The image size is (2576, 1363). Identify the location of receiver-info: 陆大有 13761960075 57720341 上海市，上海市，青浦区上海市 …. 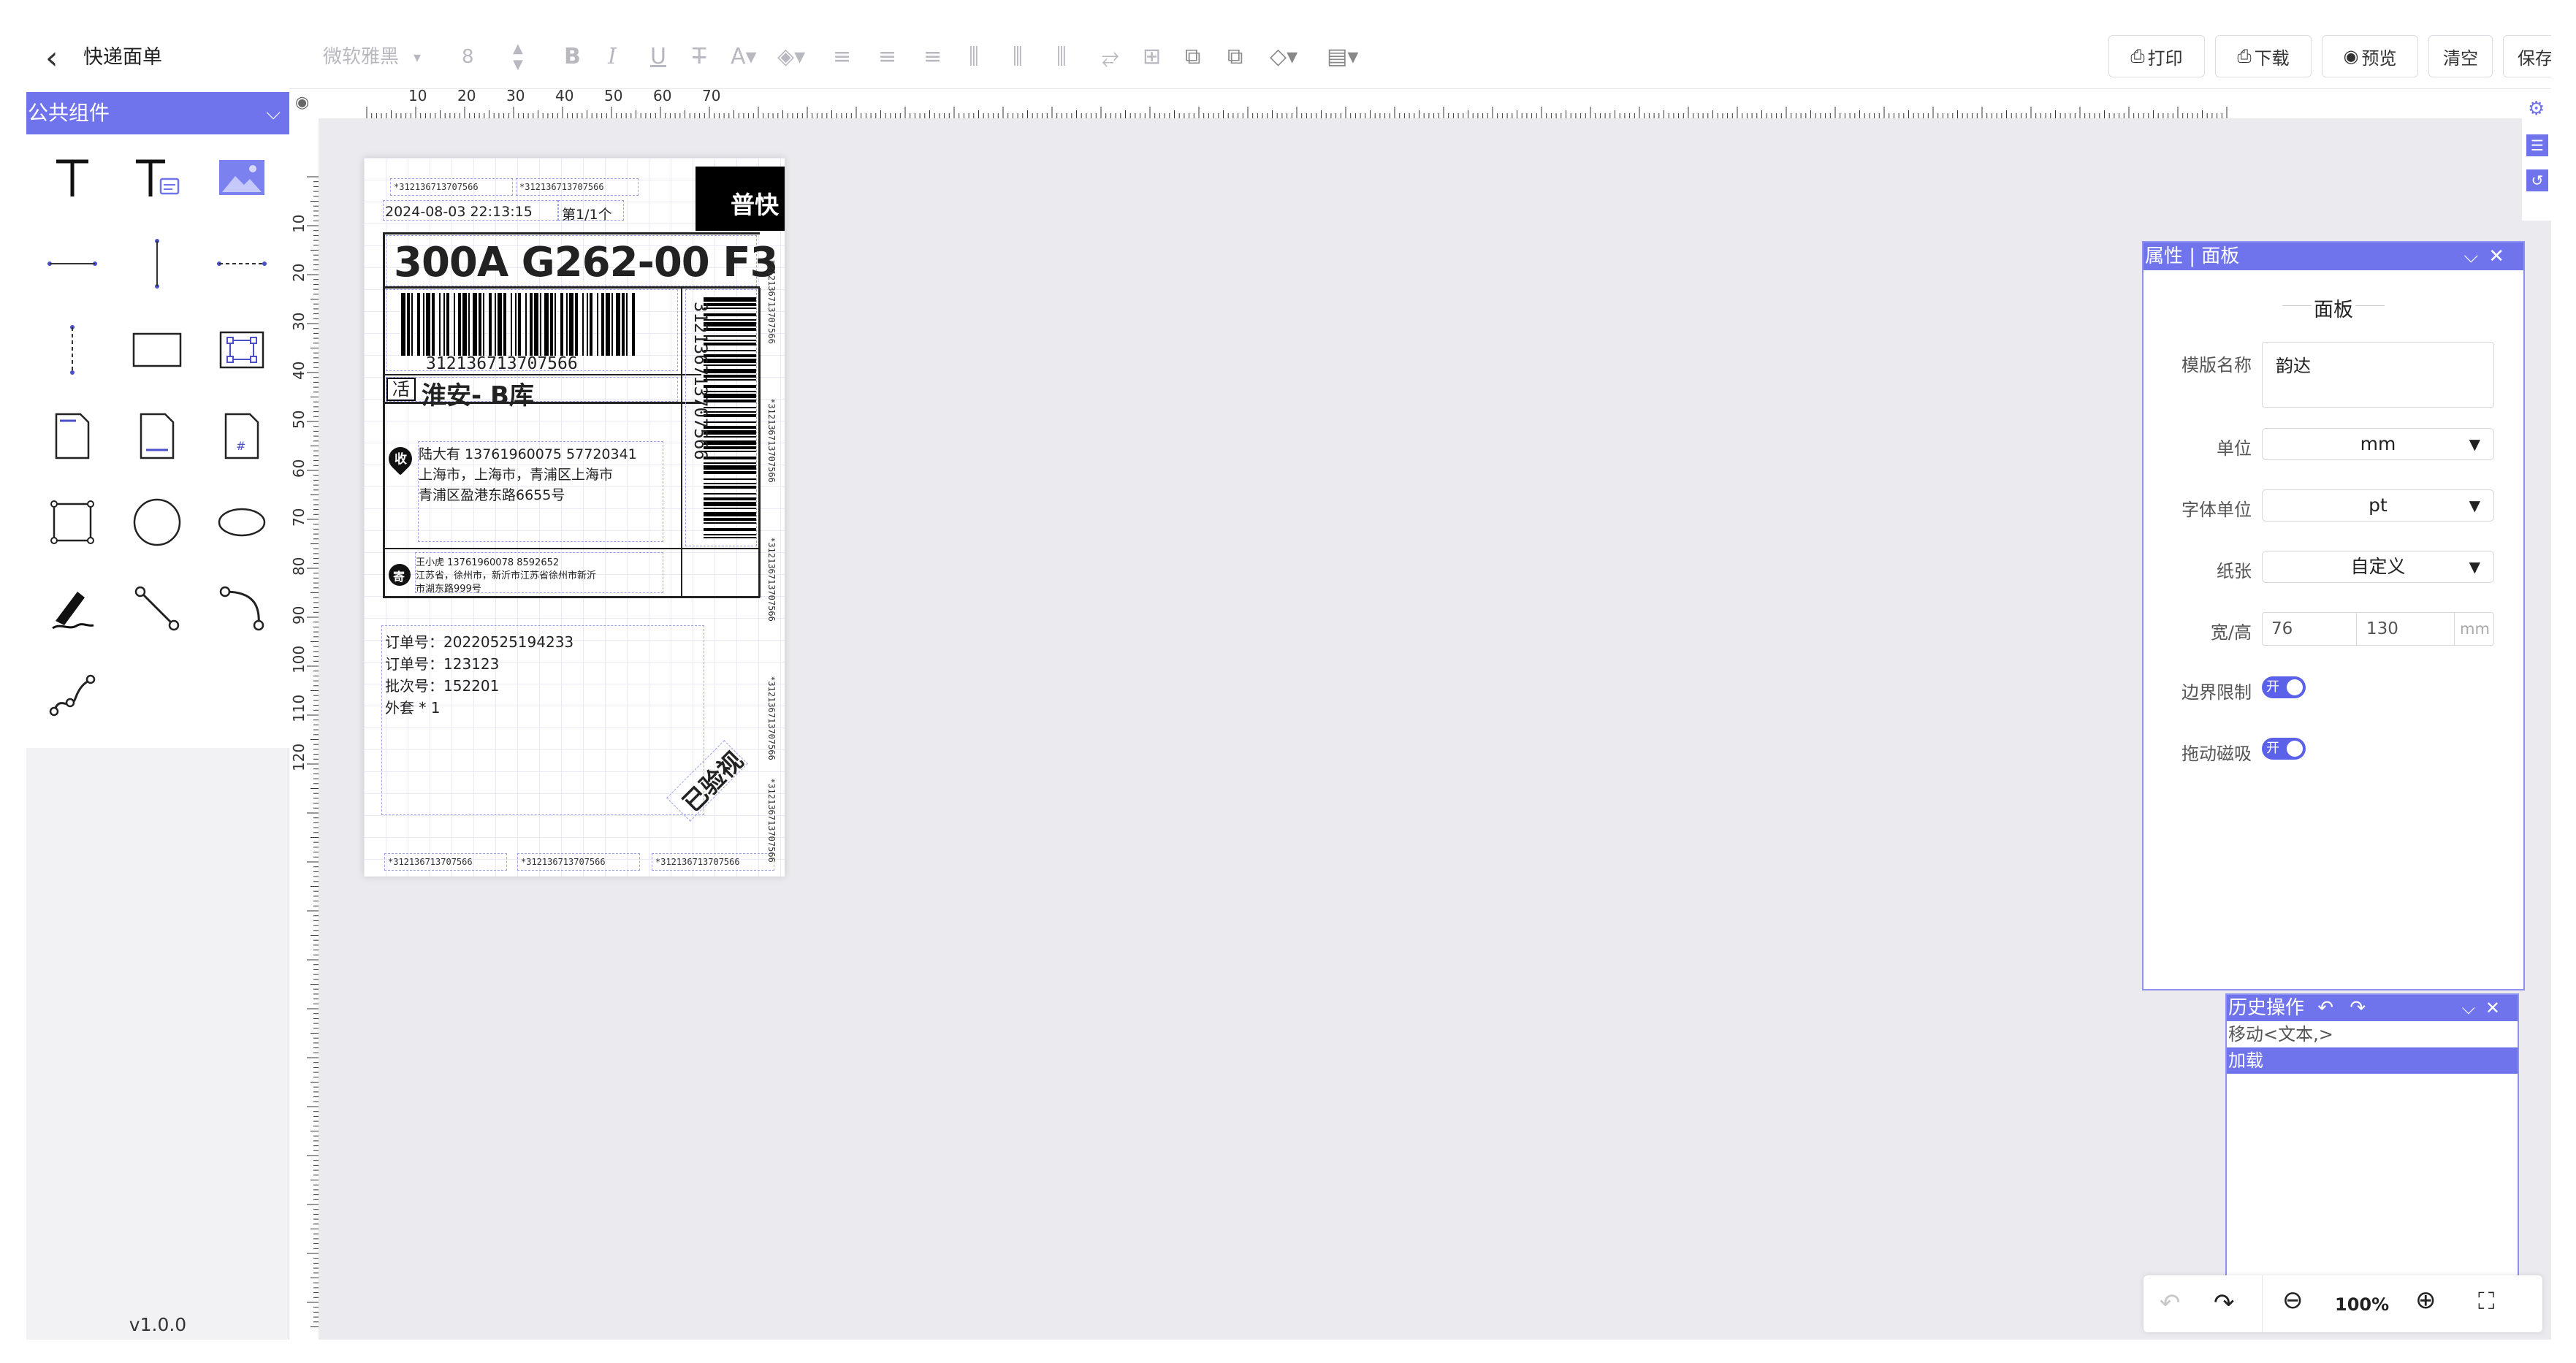
(541, 491).